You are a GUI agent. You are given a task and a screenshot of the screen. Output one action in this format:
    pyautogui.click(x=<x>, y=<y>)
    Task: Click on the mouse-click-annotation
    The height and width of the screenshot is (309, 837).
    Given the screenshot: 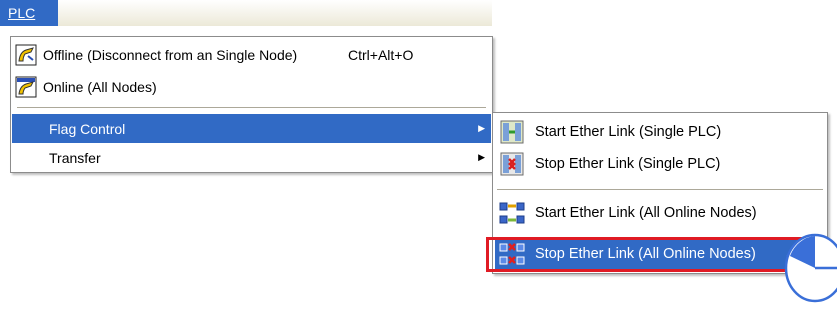 What is the action you would take?
    pyautogui.click(x=810, y=268)
    